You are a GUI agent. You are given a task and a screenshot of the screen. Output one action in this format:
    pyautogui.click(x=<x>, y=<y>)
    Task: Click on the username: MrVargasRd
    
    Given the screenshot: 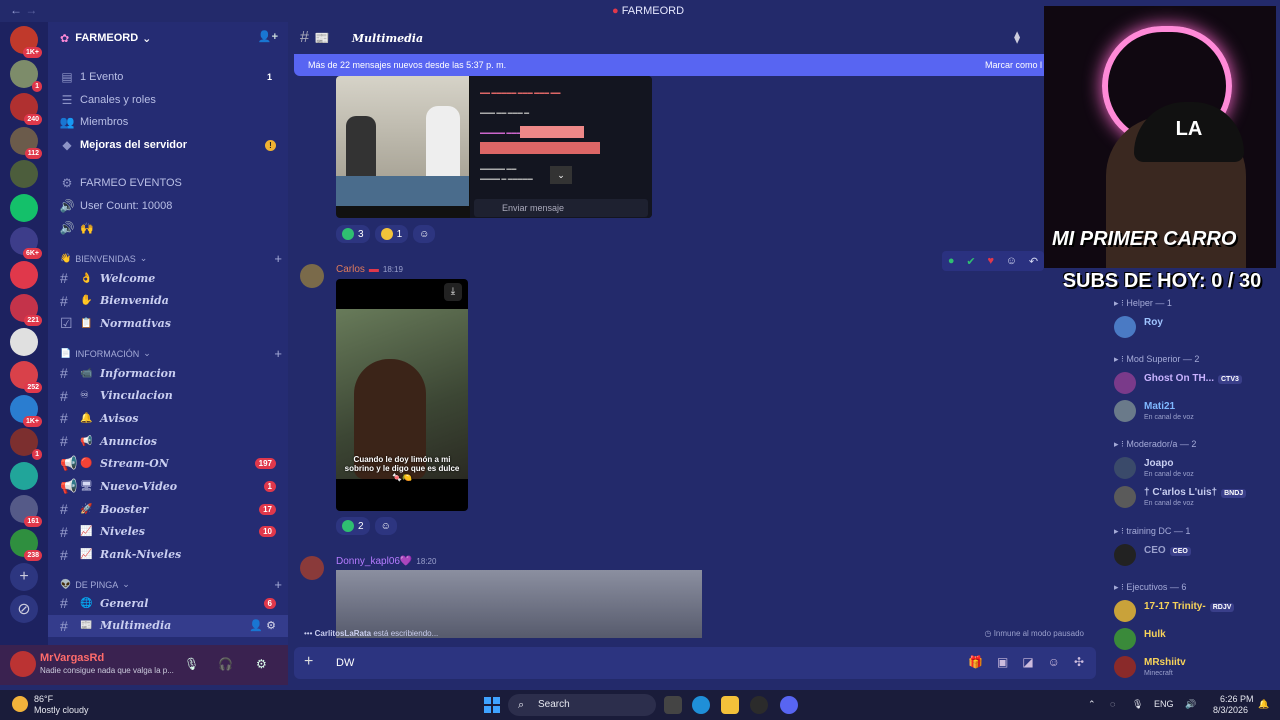 What is the action you would take?
    pyautogui.click(x=72, y=658)
    